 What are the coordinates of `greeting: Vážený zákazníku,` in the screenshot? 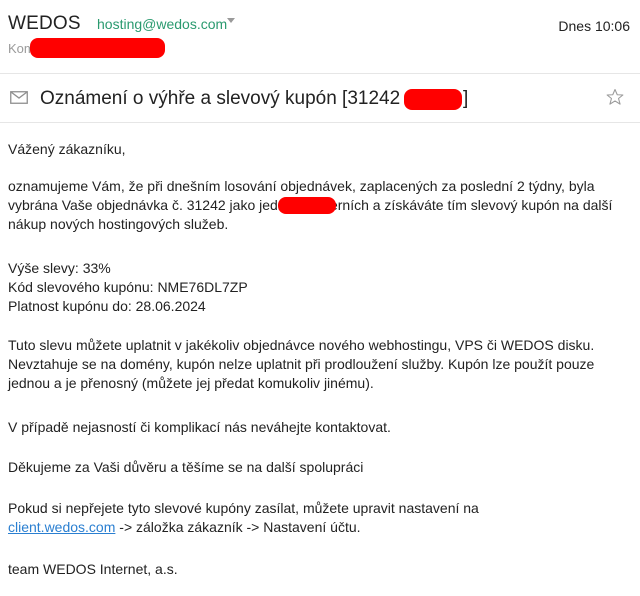 It's located at (67, 149).